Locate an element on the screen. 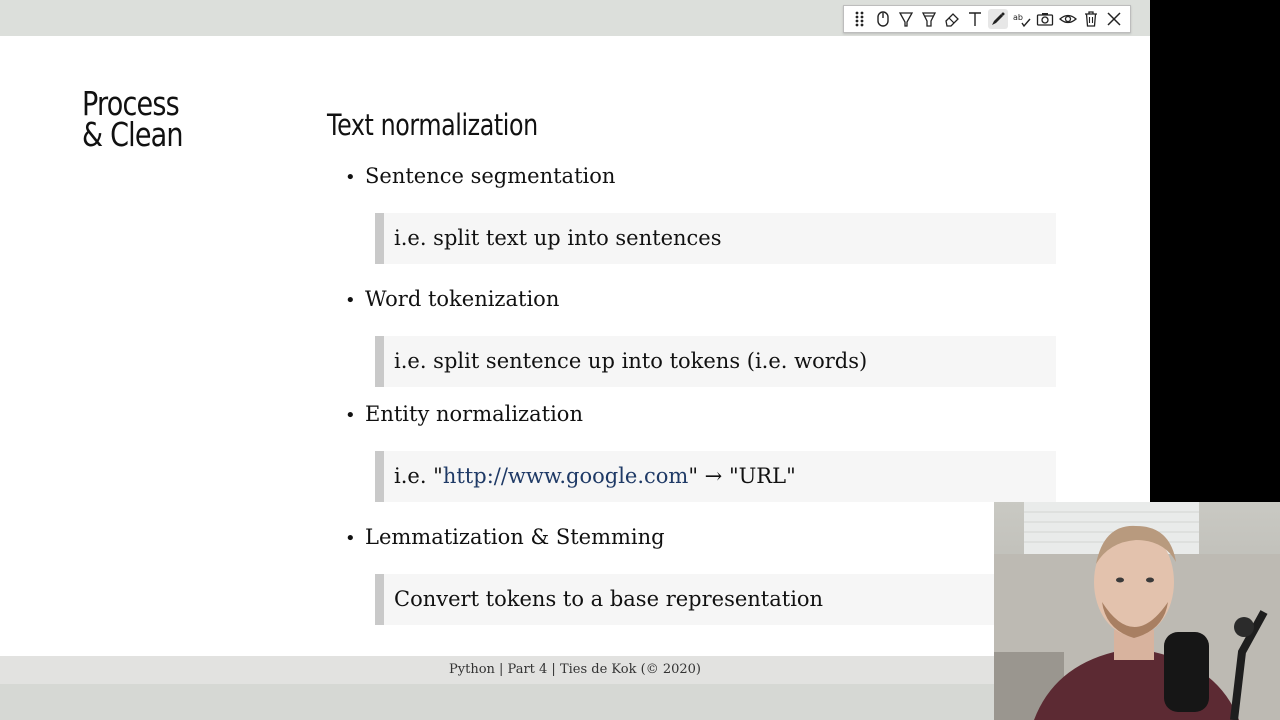 This screenshot has height=720, width=1280. highlighter-icon is located at coordinates (906, 19).